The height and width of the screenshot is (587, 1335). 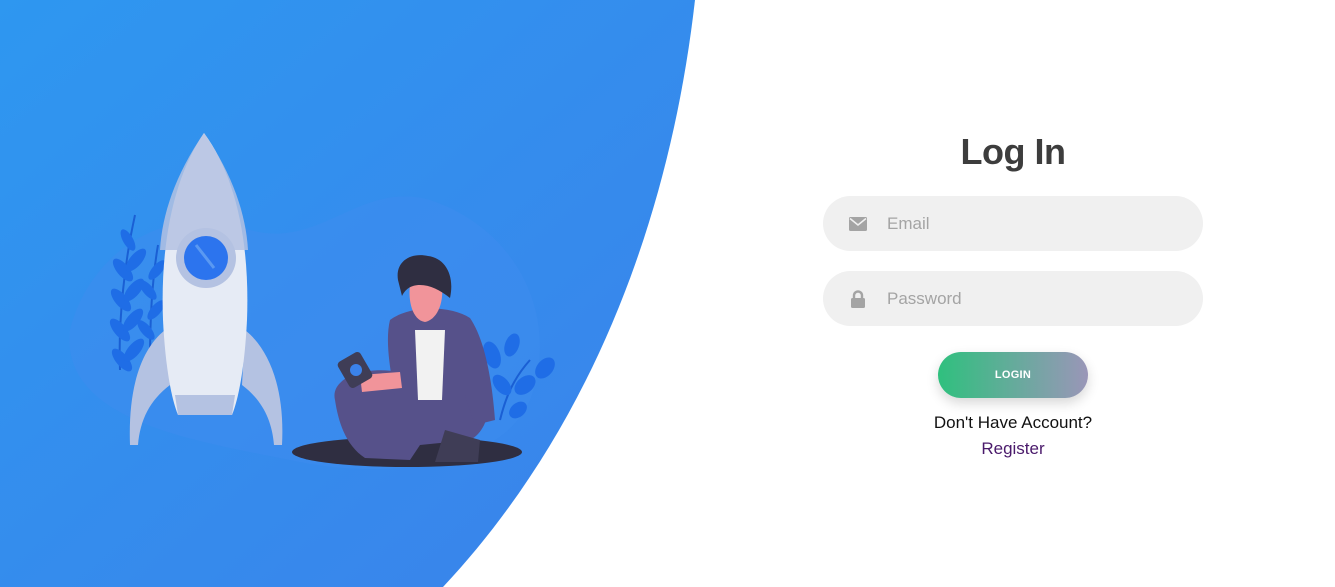 I want to click on login-title: Log In, so click(x=1013, y=151).